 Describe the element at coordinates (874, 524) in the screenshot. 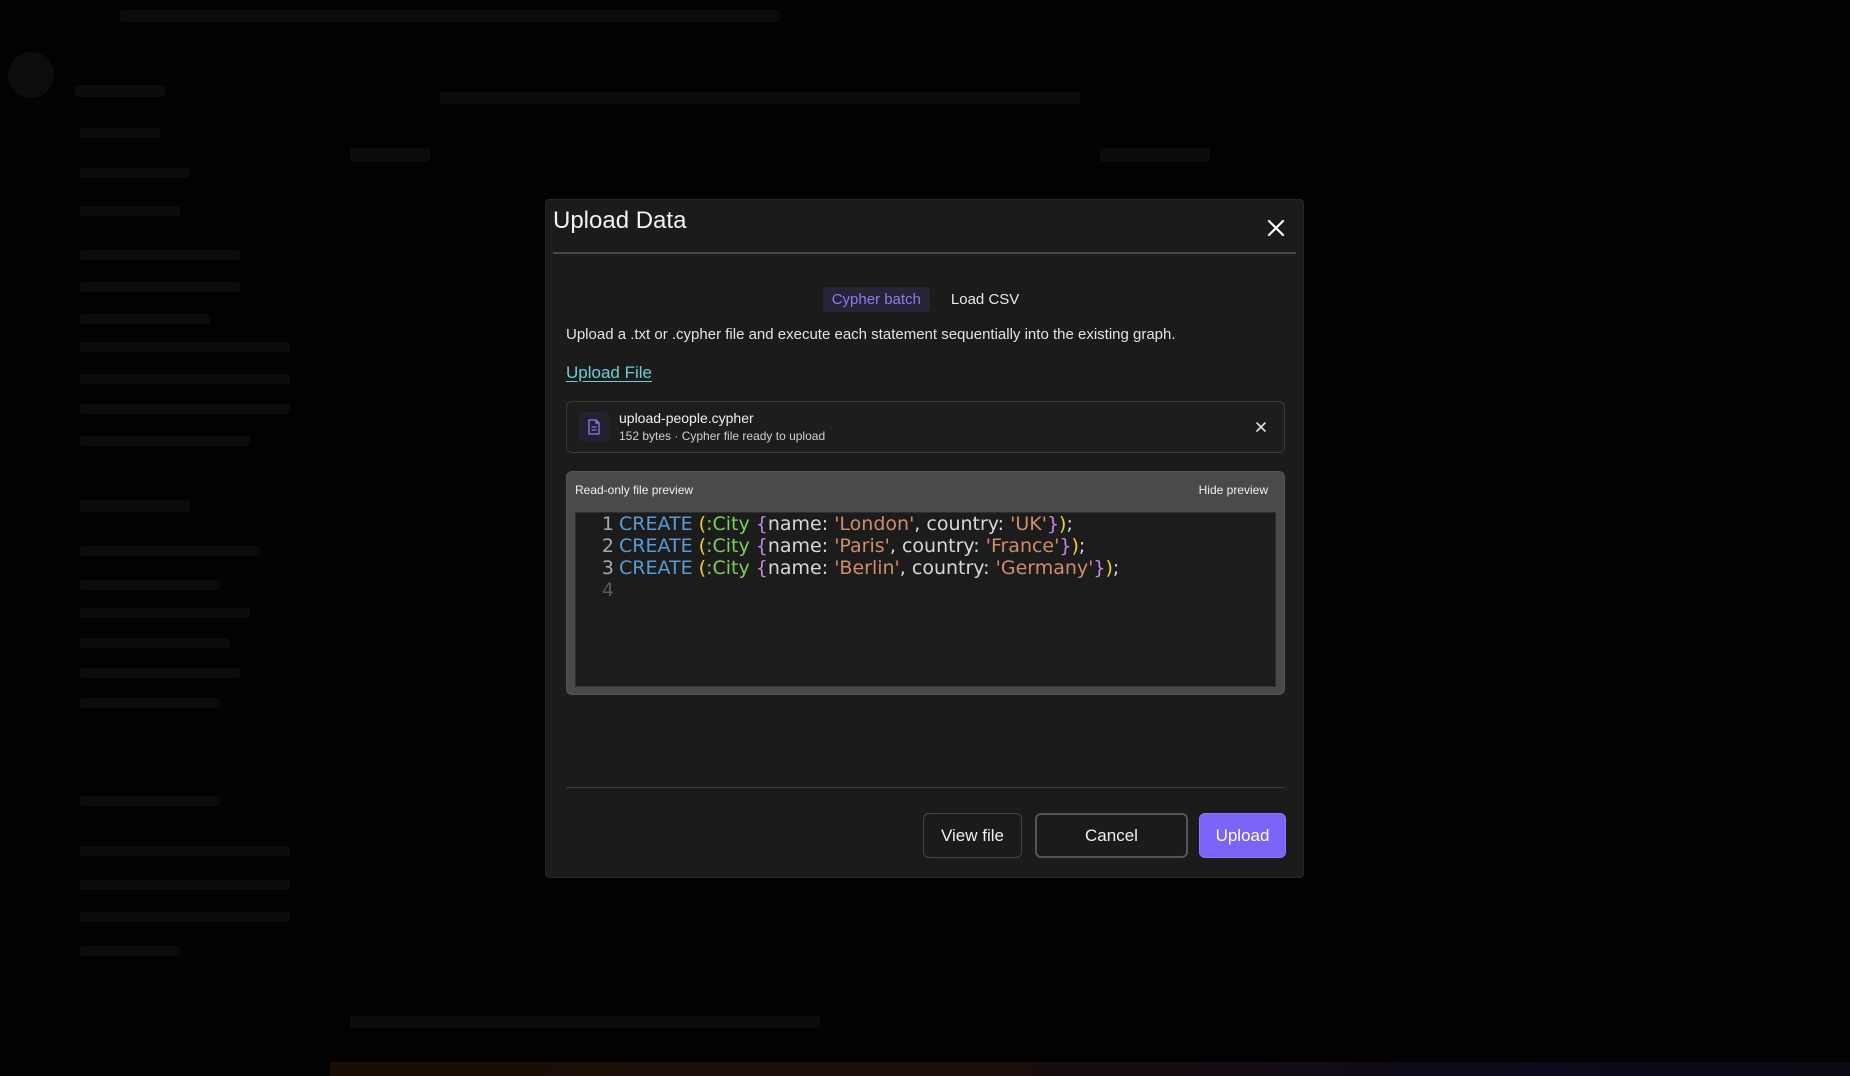

I see `code-string: 'London'` at that location.